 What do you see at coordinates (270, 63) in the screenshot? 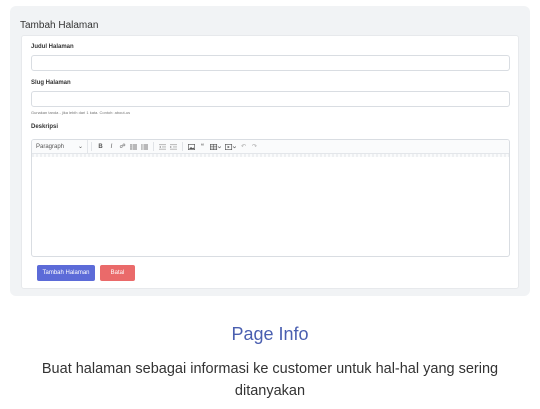
I see `judul-input` at bounding box center [270, 63].